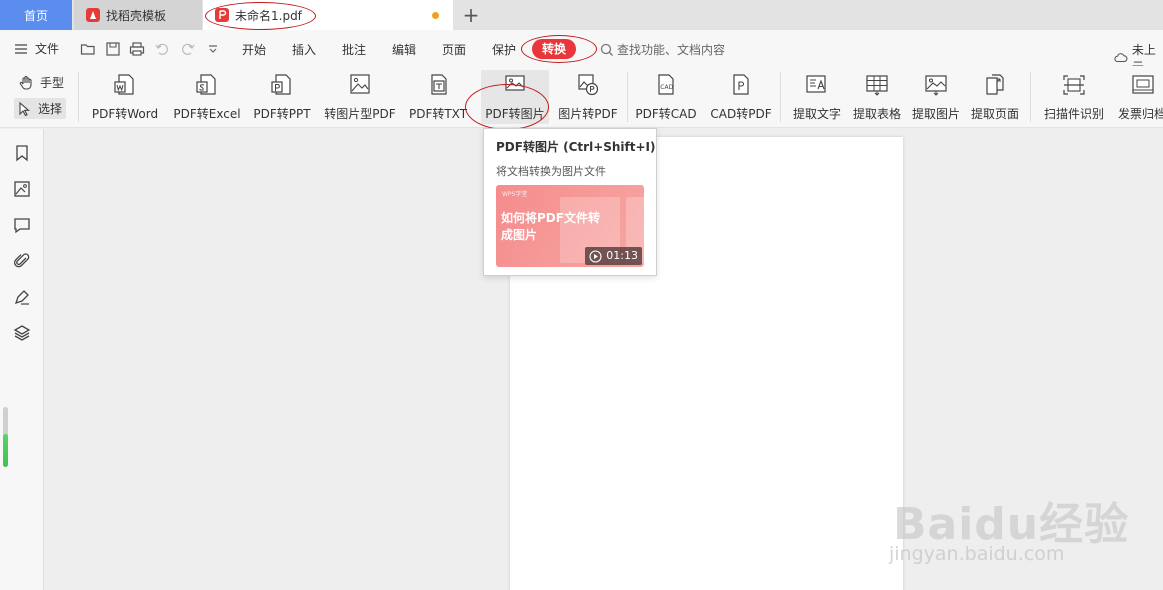 This screenshot has width=1163, height=590. What do you see at coordinates (21, 48) in the screenshot?
I see `hamburger-icon` at bounding box center [21, 48].